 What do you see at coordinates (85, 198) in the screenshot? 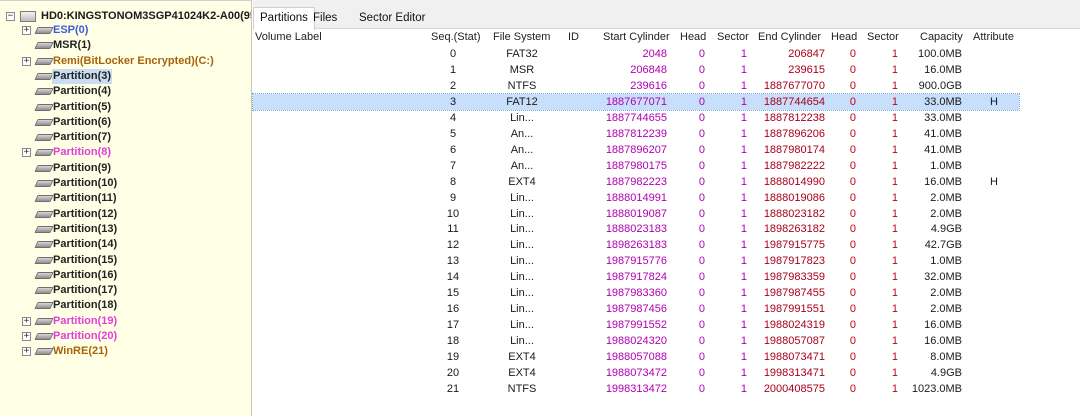
I see `tree-item-label: Partition(11)` at bounding box center [85, 198].